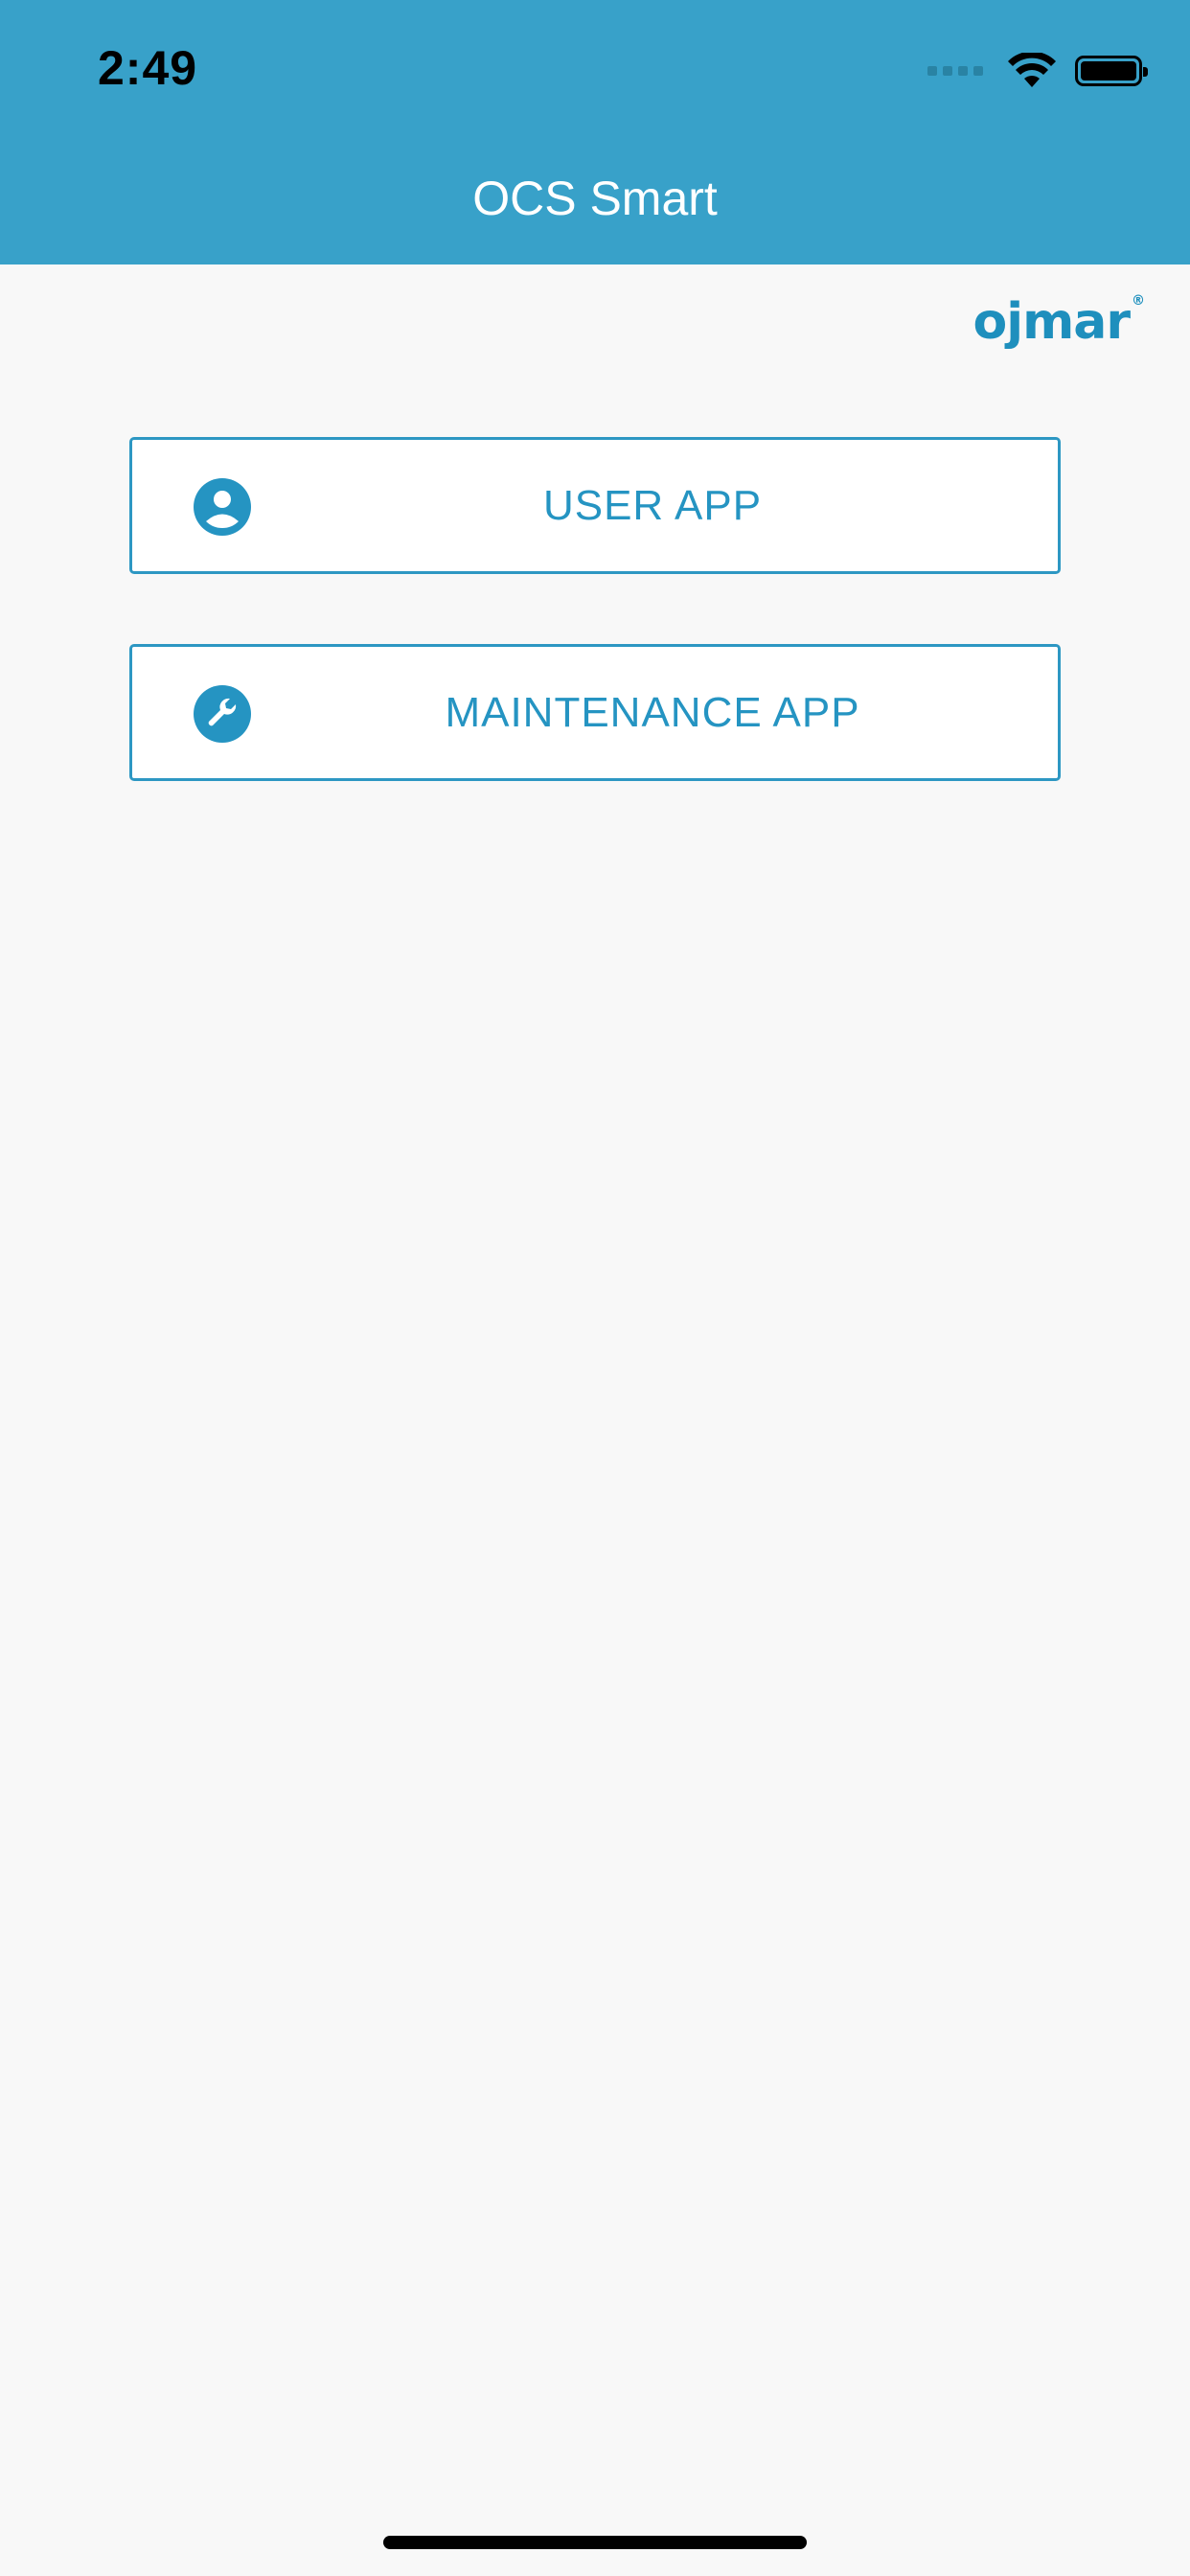 This screenshot has height=2576, width=1190. What do you see at coordinates (1032, 70) in the screenshot?
I see `wifi-icon` at bounding box center [1032, 70].